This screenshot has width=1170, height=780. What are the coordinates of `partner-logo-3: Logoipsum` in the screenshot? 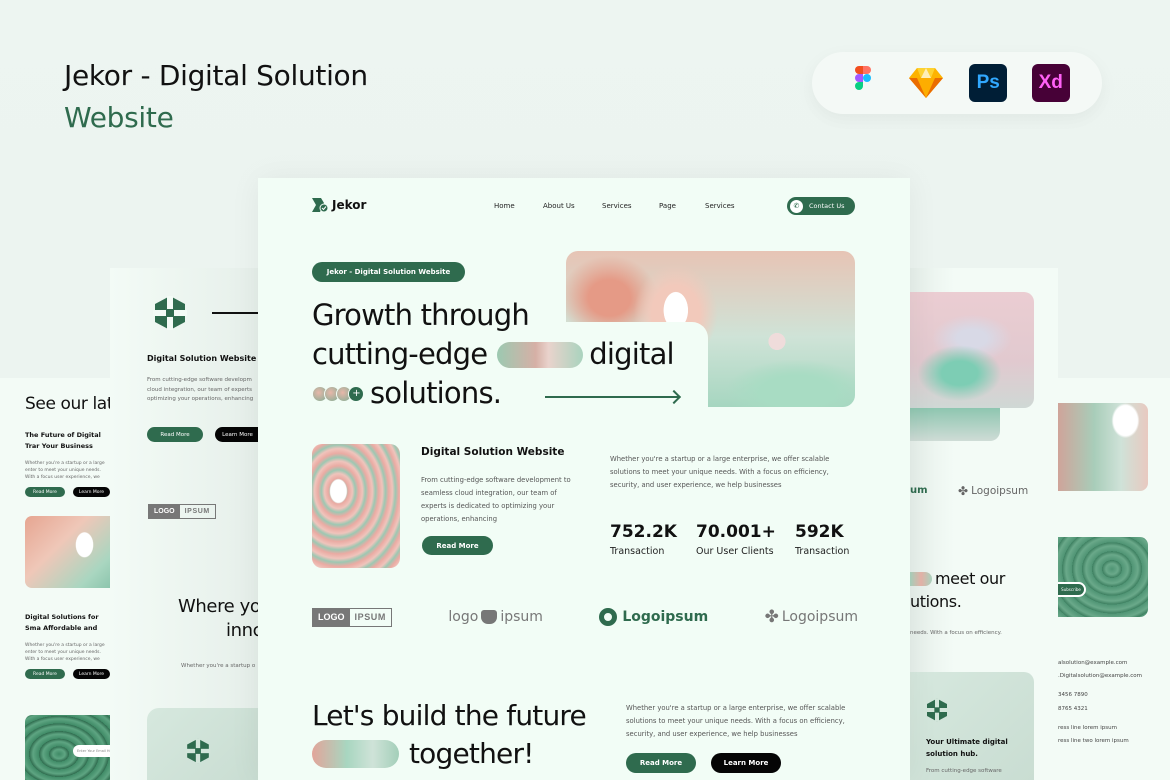 It's located at (653, 617).